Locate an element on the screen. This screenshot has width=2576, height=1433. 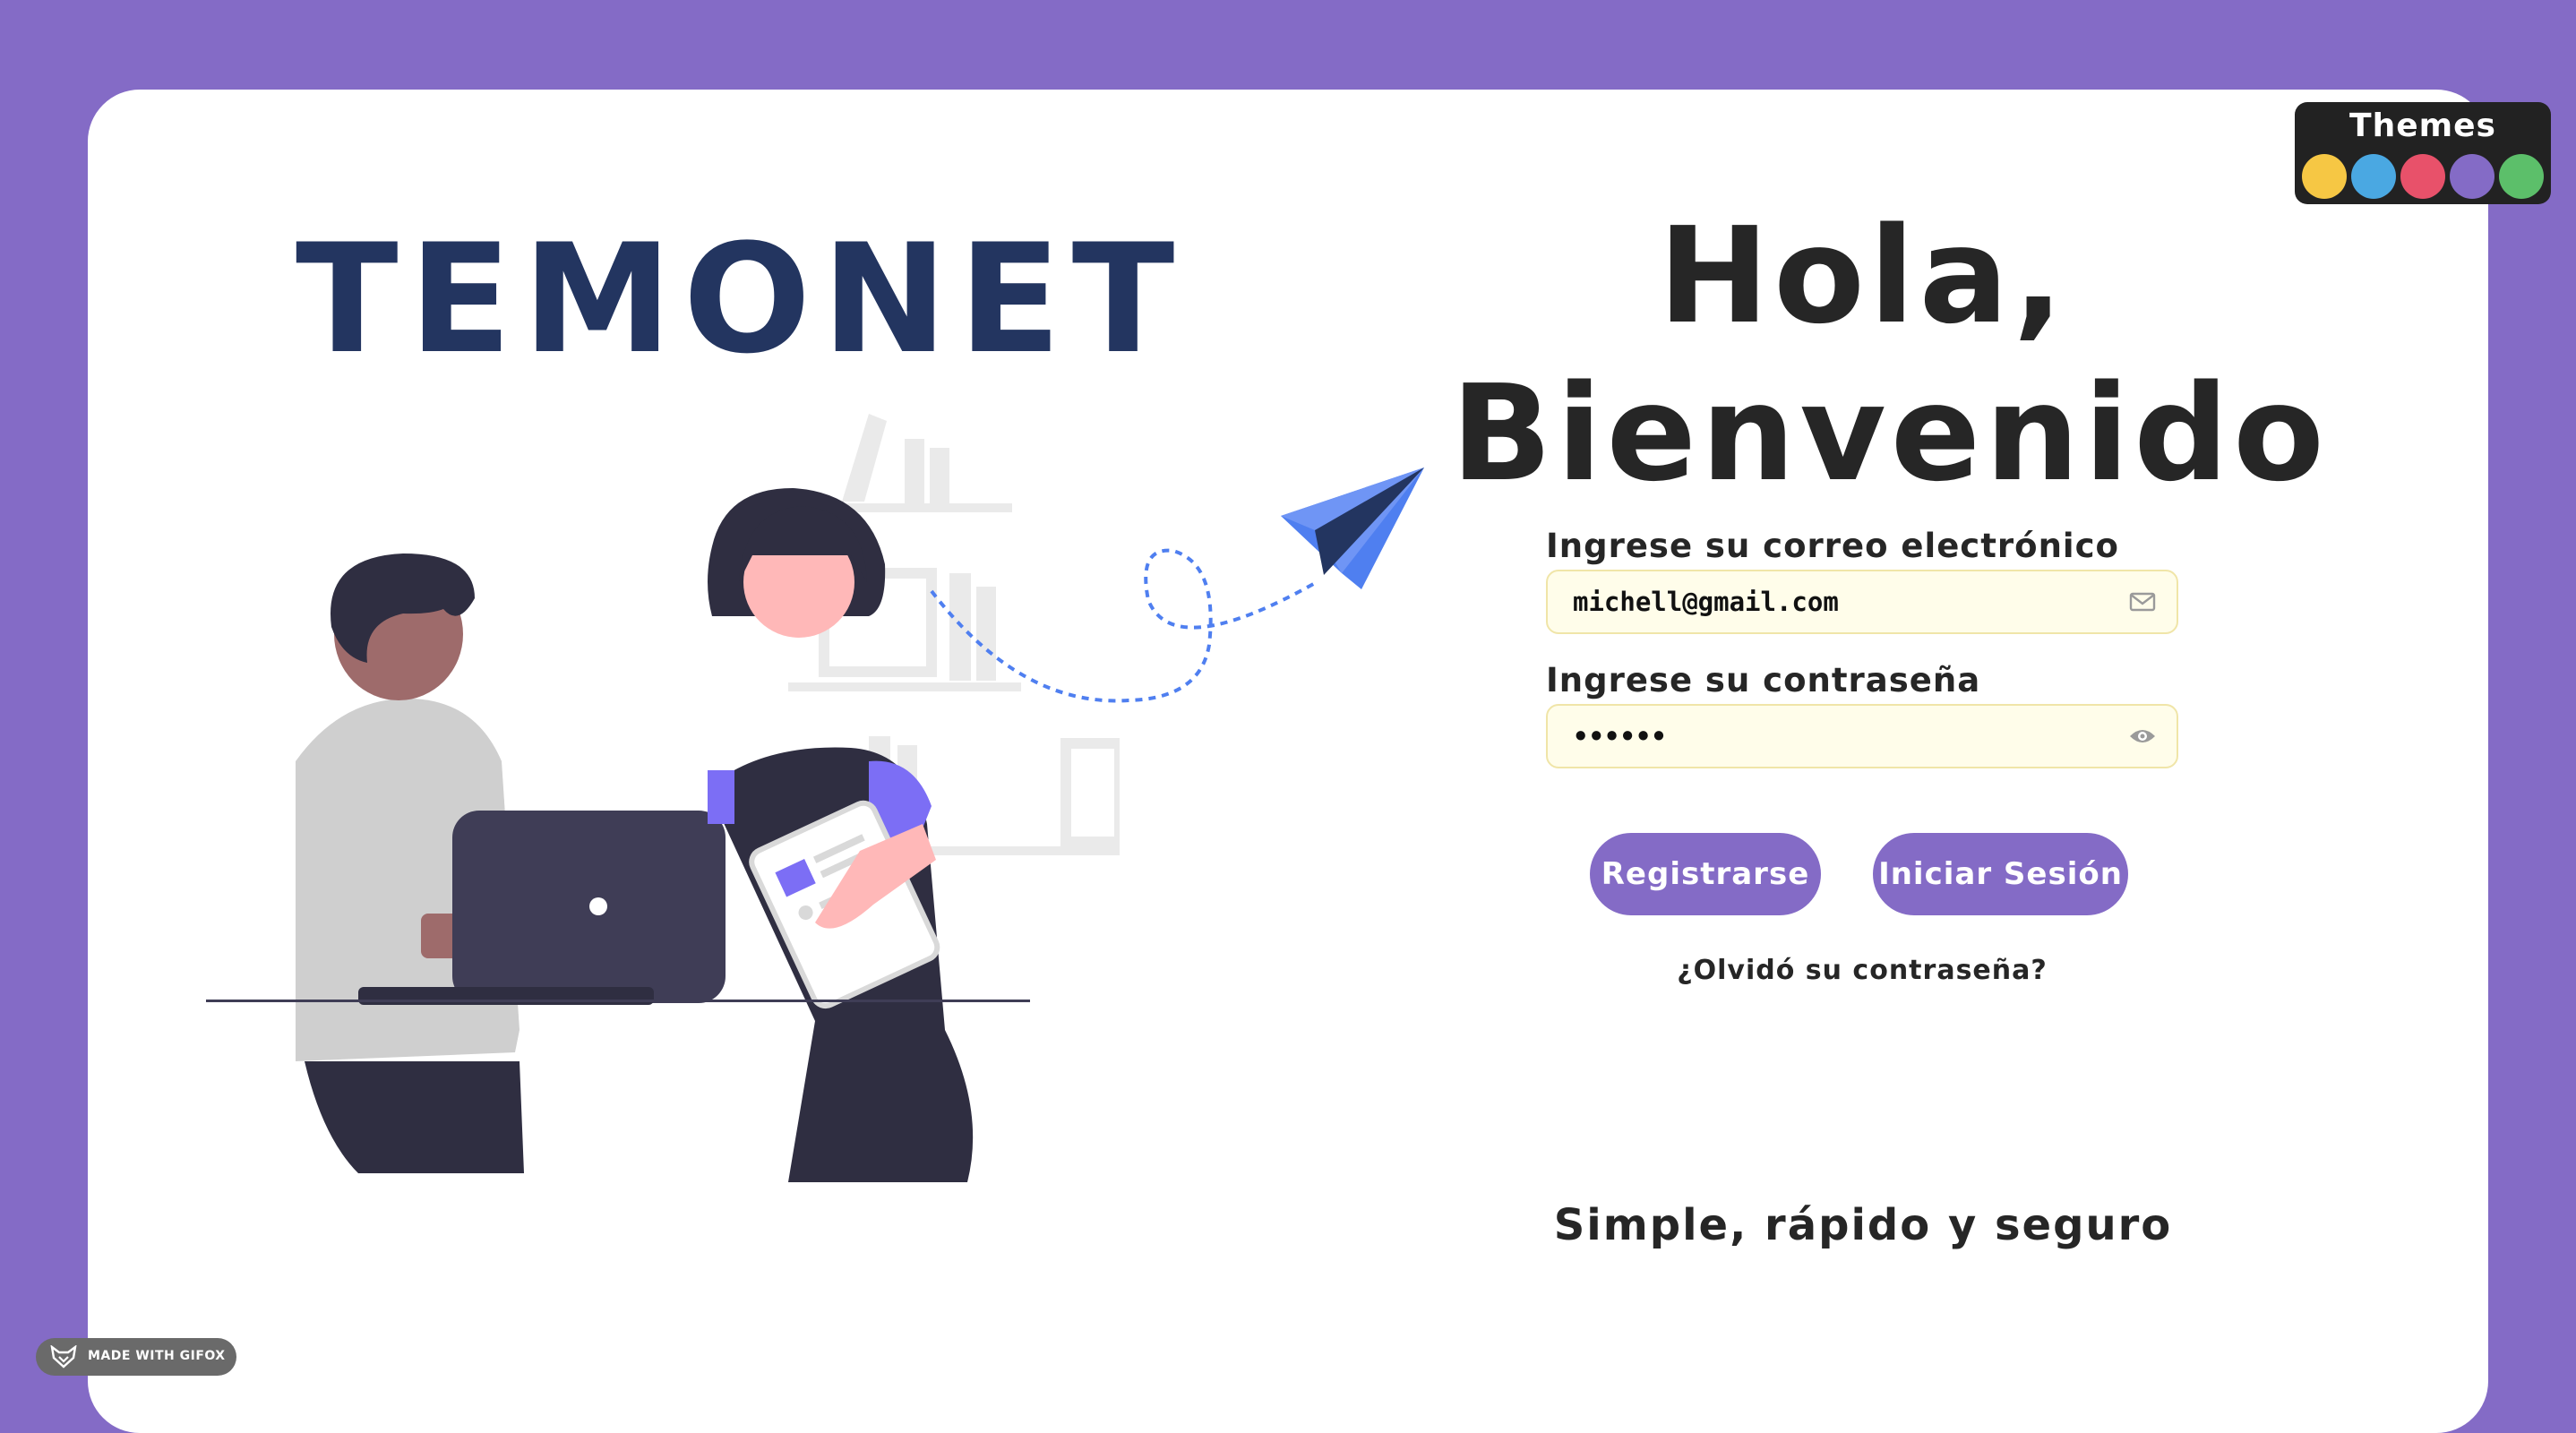
email-field is located at coordinates (1862, 602).